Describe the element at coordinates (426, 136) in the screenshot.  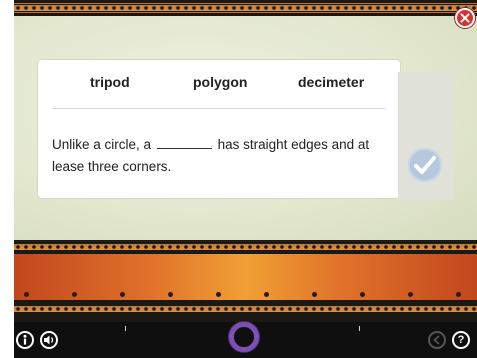
I see `check-panel` at that location.